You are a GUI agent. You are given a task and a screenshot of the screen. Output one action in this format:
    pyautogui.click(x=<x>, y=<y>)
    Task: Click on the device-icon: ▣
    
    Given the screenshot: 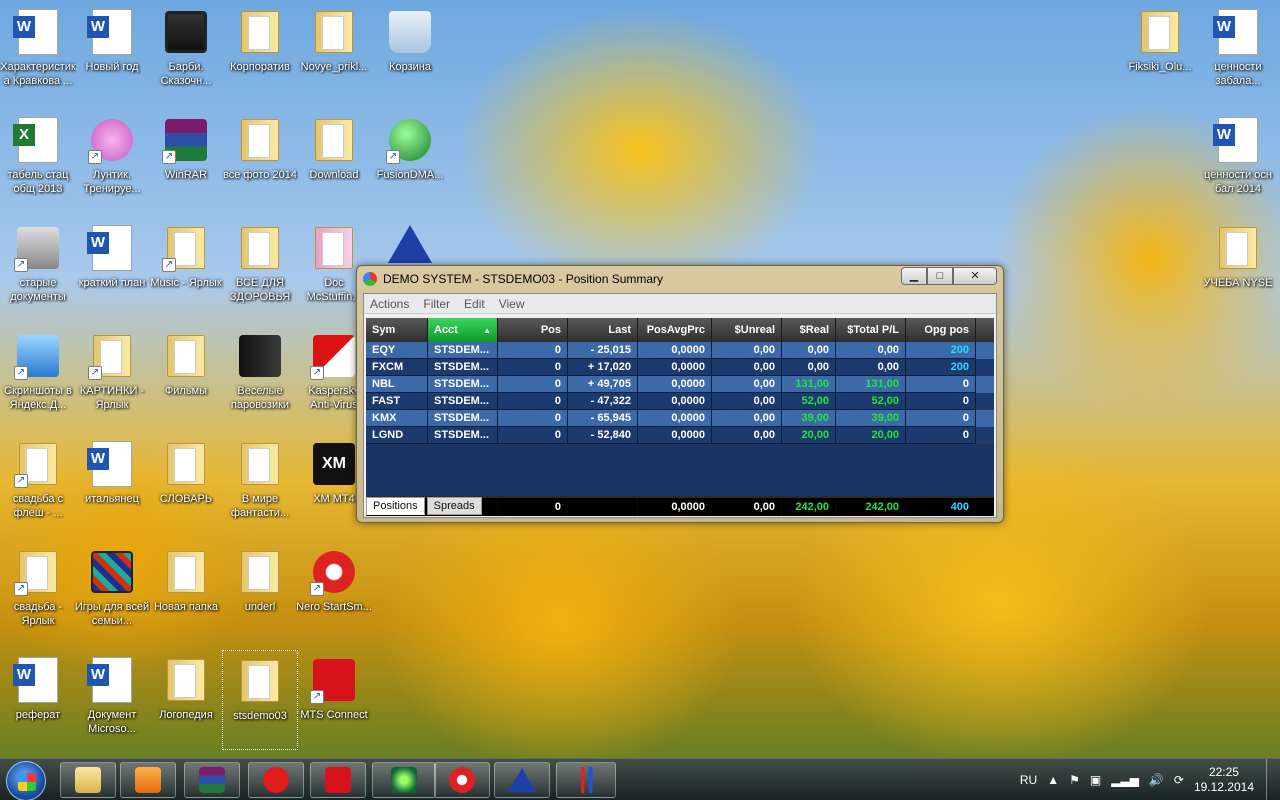 What is the action you would take?
    pyautogui.click(x=1095, y=780)
    